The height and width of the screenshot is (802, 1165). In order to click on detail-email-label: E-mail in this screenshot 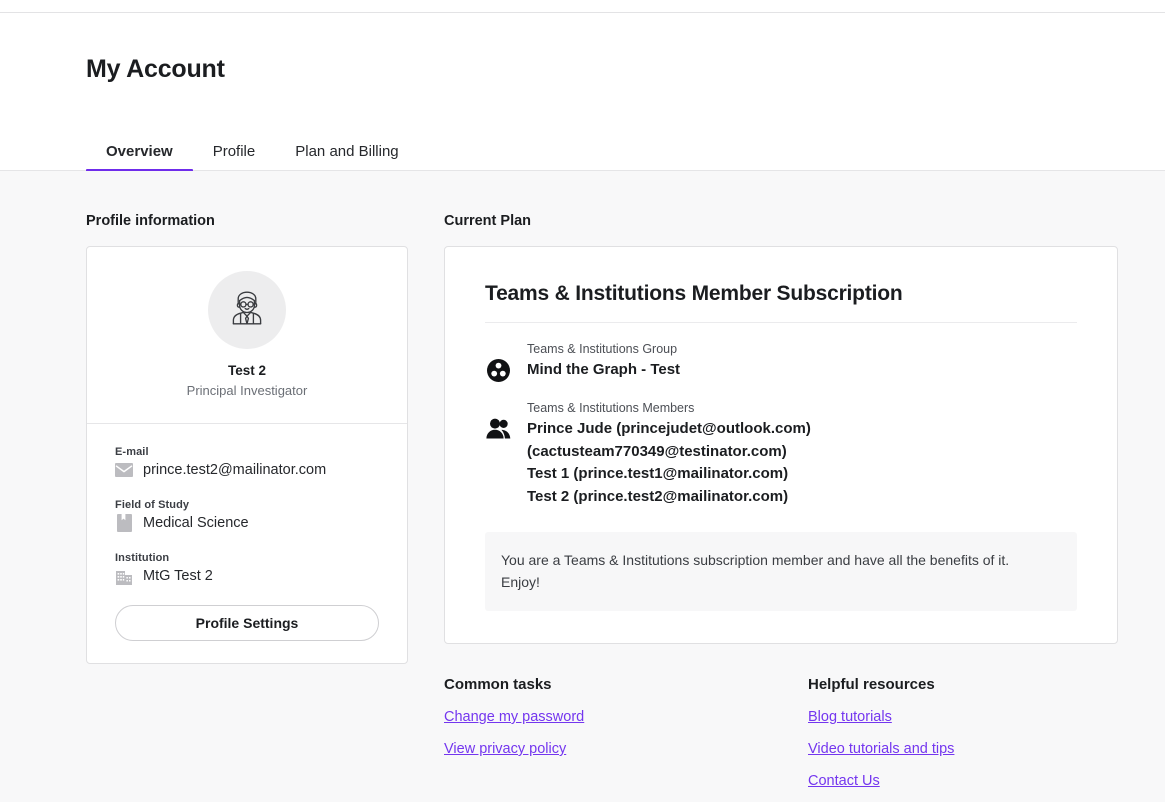, I will do `click(132, 452)`.